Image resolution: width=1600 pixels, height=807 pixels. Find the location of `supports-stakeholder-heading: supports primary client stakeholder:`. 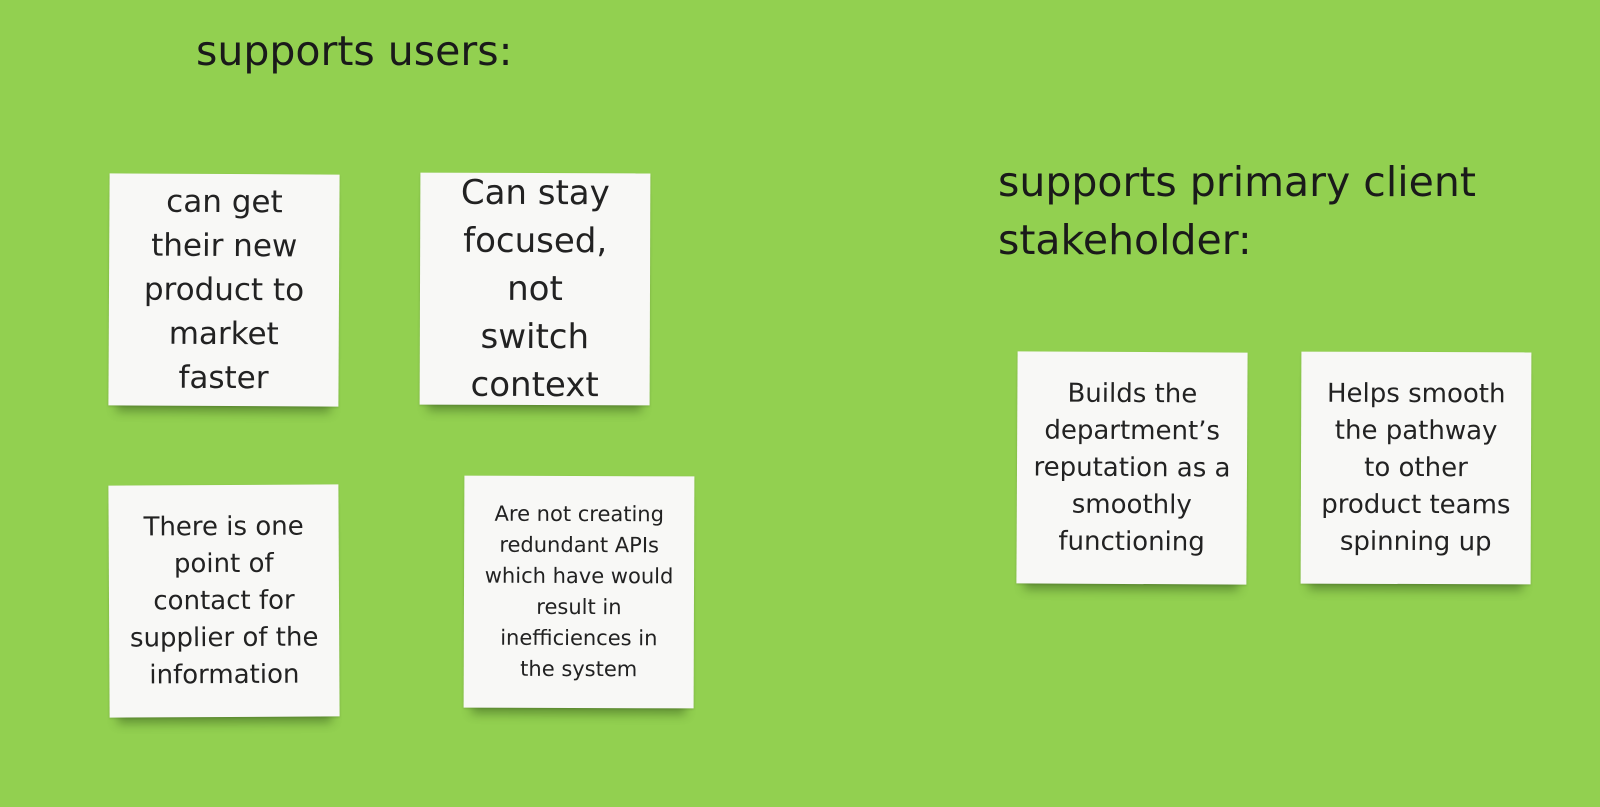

supports-stakeholder-heading: supports primary client stakeholder: is located at coordinates (1237, 211).